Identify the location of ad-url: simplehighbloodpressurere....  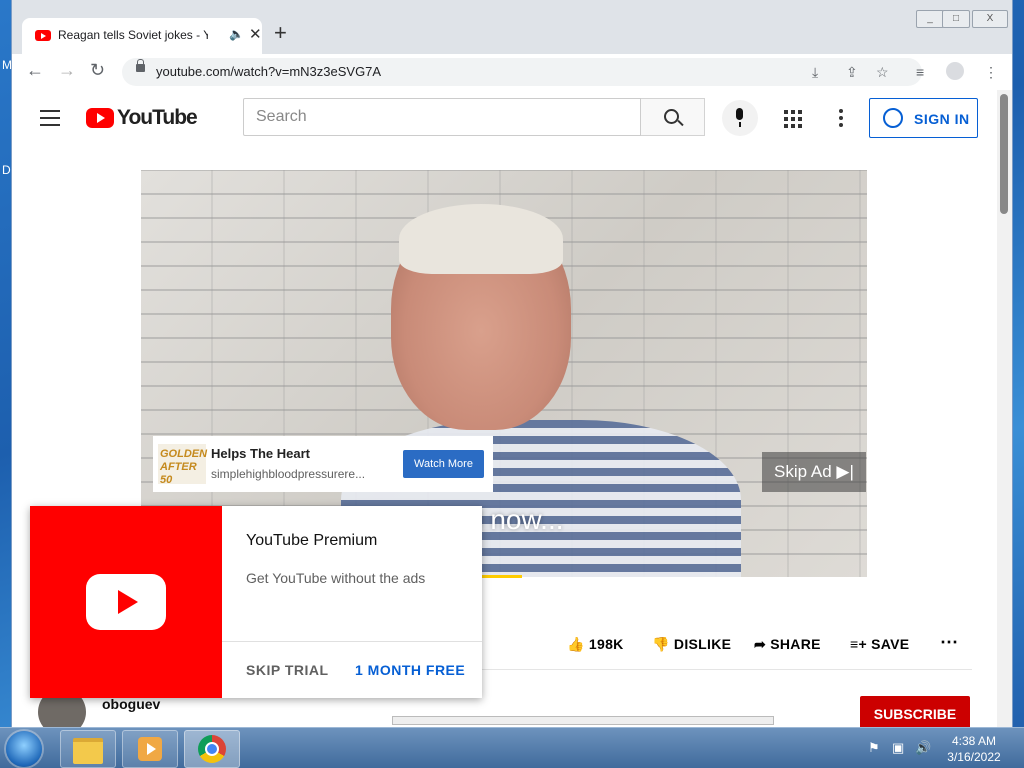
(288, 474).